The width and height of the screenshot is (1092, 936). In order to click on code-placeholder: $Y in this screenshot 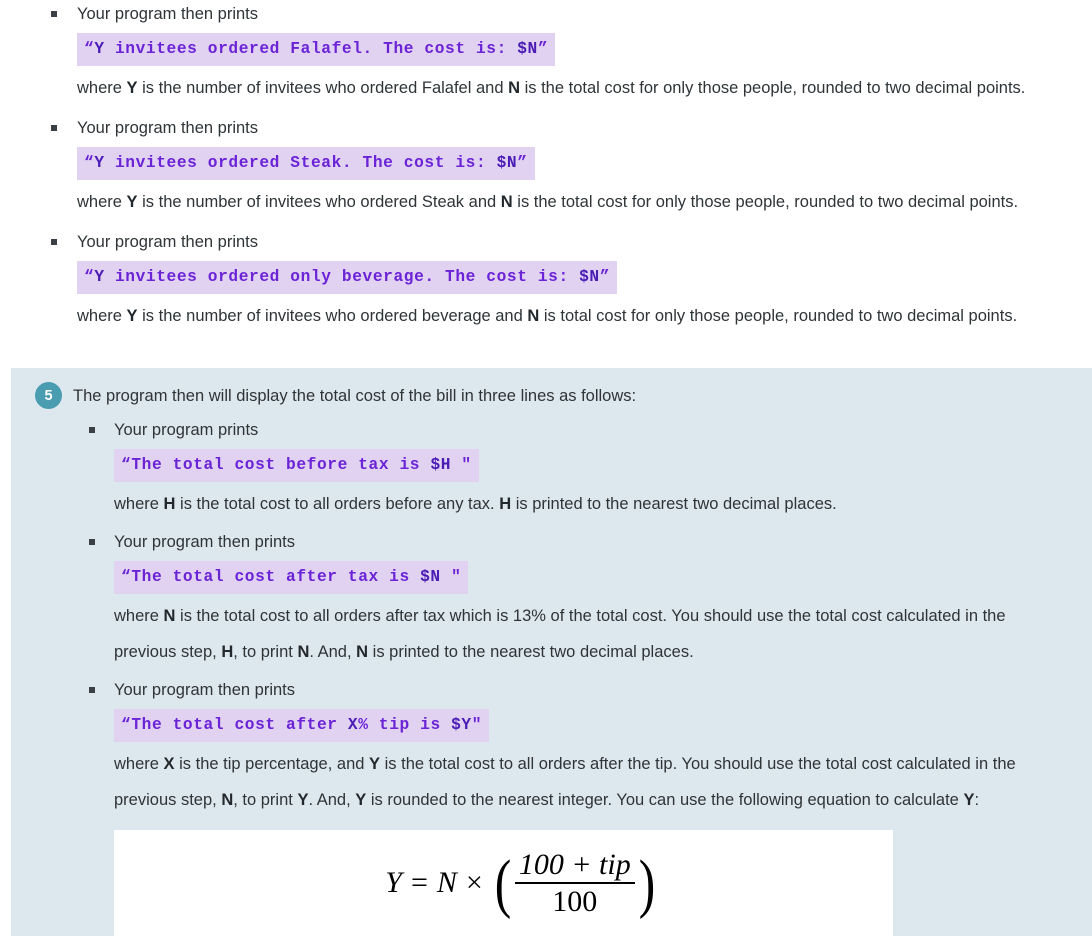, I will do `click(461, 725)`.